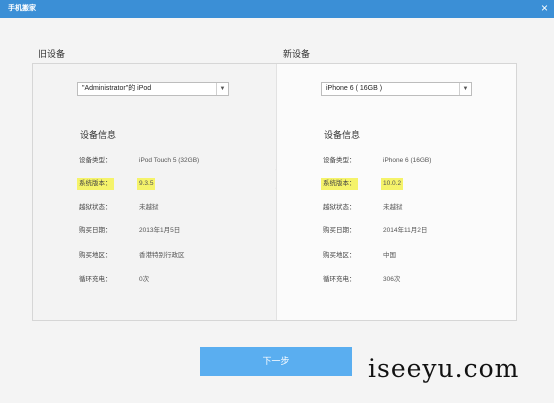 The image size is (554, 403). I want to click on row-value: 10.0.2, so click(392, 184).